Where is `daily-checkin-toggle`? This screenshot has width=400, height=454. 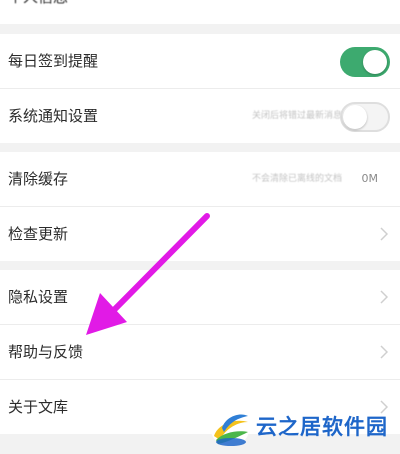 daily-checkin-toggle is located at coordinates (365, 62).